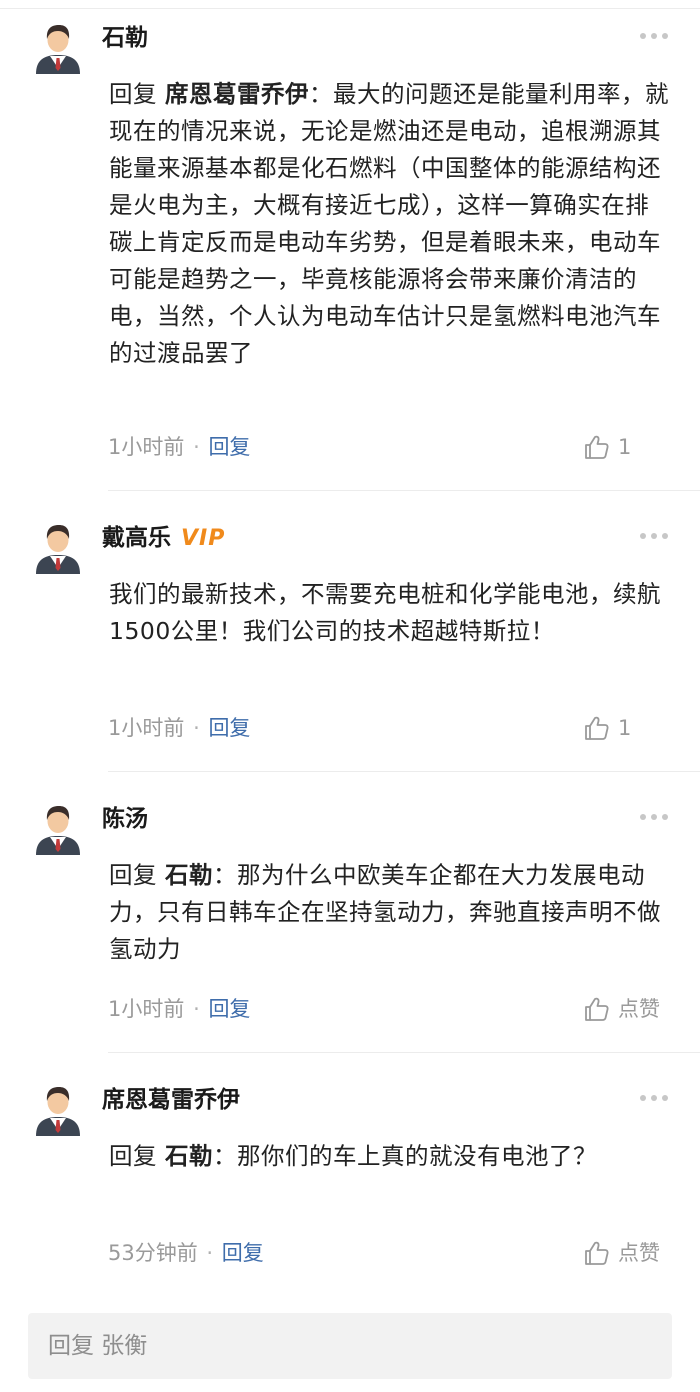  I want to click on username-text: 石勒, so click(125, 38).